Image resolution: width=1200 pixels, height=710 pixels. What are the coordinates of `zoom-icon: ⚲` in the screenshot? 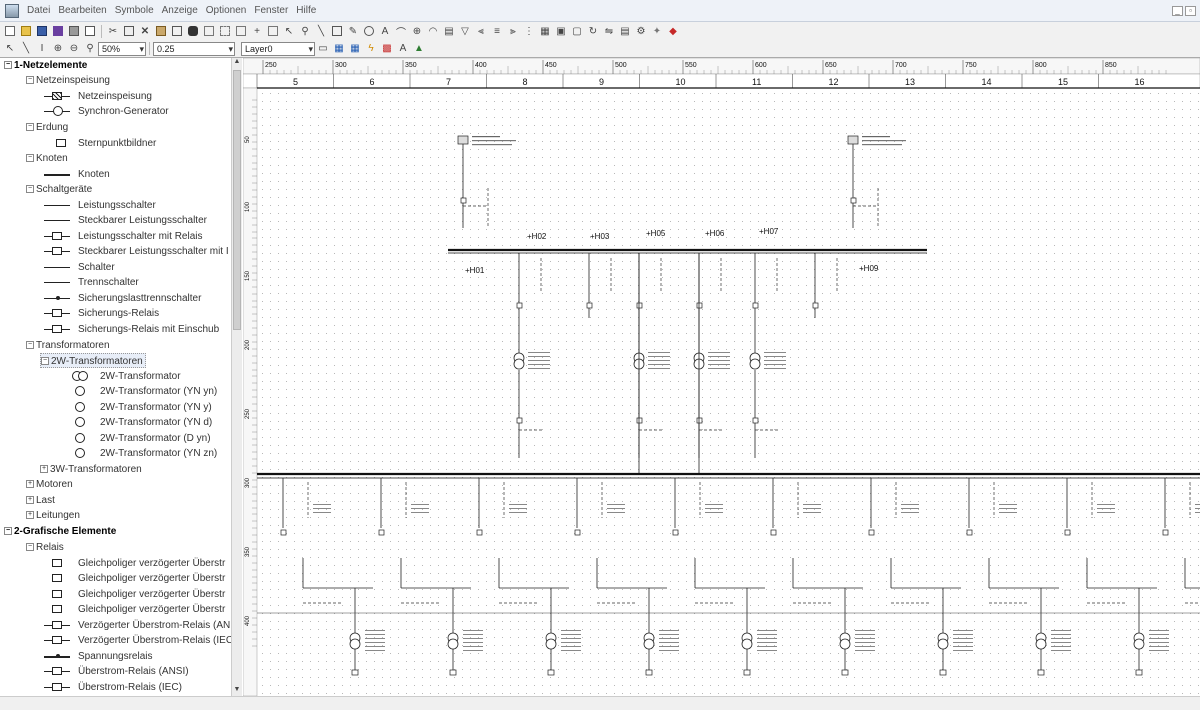 It's located at (305, 31).